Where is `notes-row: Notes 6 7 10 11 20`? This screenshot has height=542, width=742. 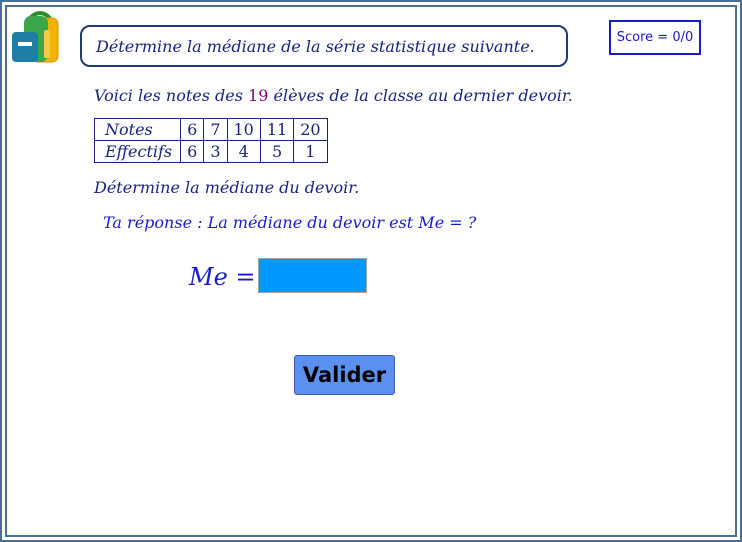 notes-row: Notes 6 7 10 11 20 is located at coordinates (210, 129).